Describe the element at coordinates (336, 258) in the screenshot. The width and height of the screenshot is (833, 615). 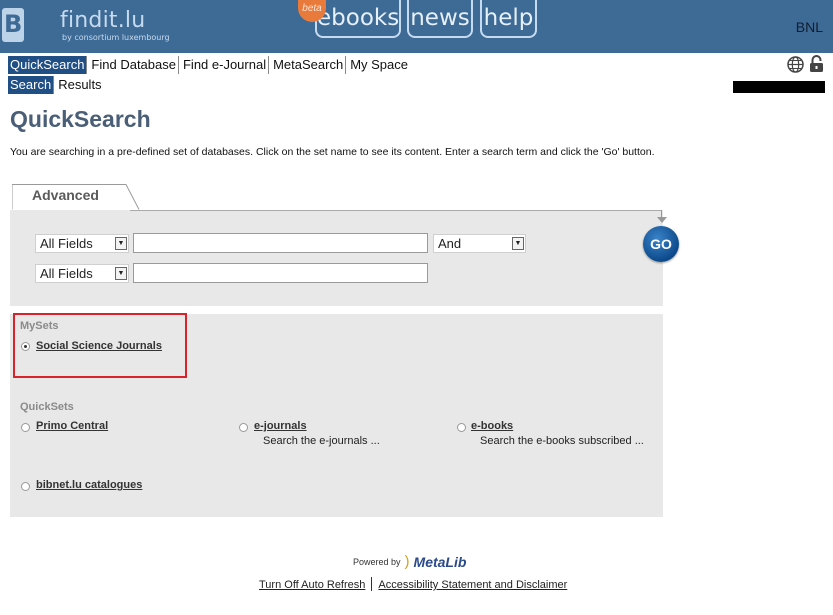
I see `search-panel` at that location.